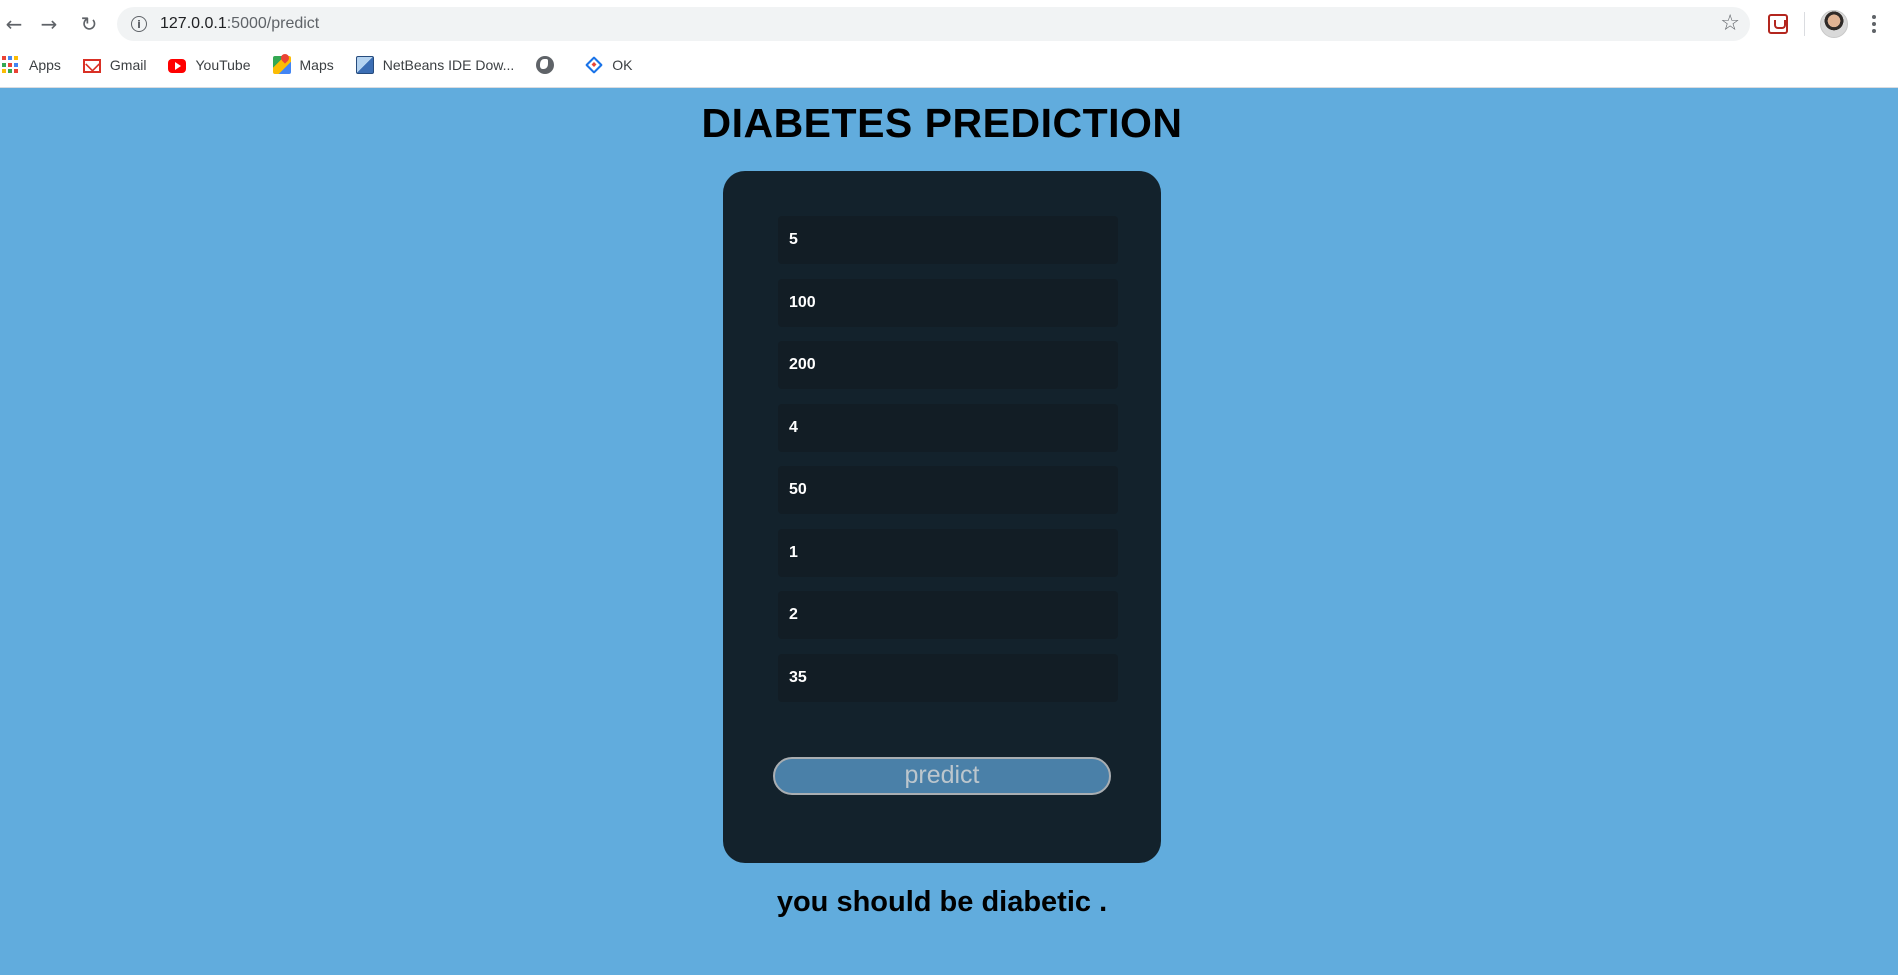 This screenshot has height=975, width=1898. What do you see at coordinates (14, 24) in the screenshot?
I see `arrow-left-icon: ←` at bounding box center [14, 24].